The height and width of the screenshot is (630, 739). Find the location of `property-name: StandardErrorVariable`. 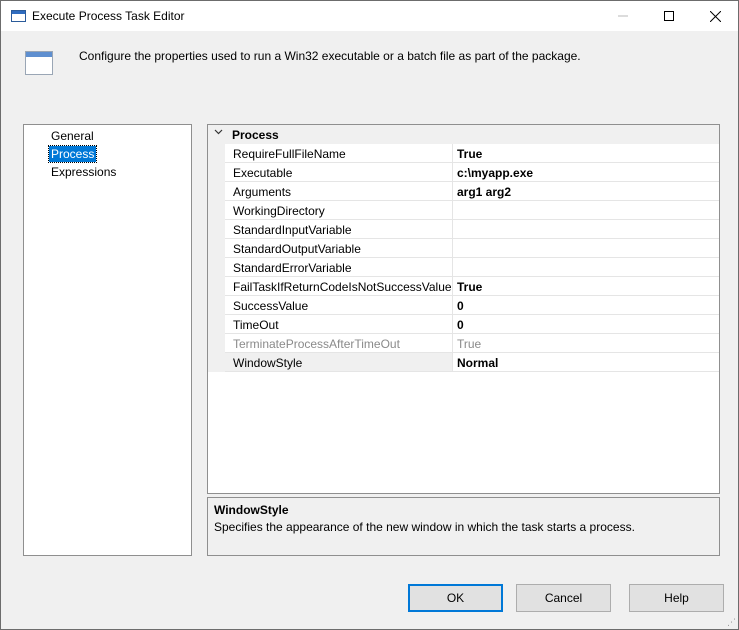

property-name: StandardErrorVariable is located at coordinates (339, 267).